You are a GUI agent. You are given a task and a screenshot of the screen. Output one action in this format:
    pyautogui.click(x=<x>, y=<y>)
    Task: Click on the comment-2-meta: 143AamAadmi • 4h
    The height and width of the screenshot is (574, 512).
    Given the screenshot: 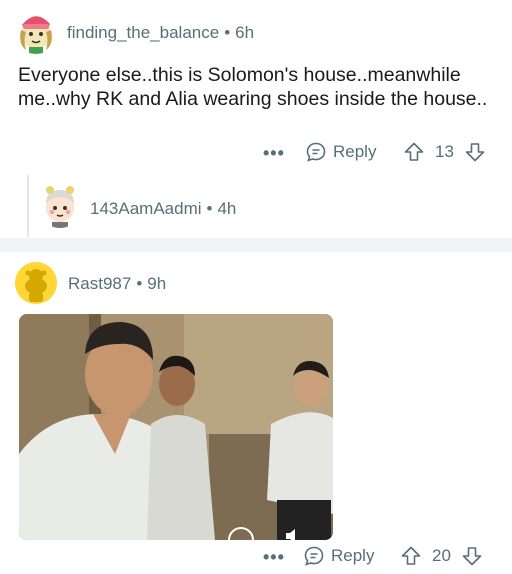 What is the action you would take?
    pyautogui.click(x=163, y=209)
    